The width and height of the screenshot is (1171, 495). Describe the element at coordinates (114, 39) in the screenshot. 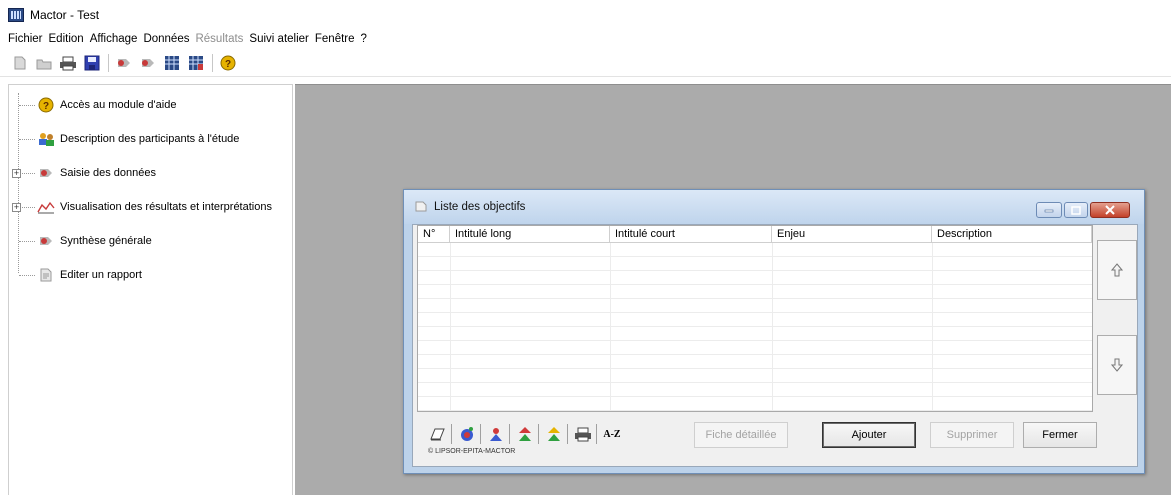

I see `menu-affichage: Affichage` at that location.